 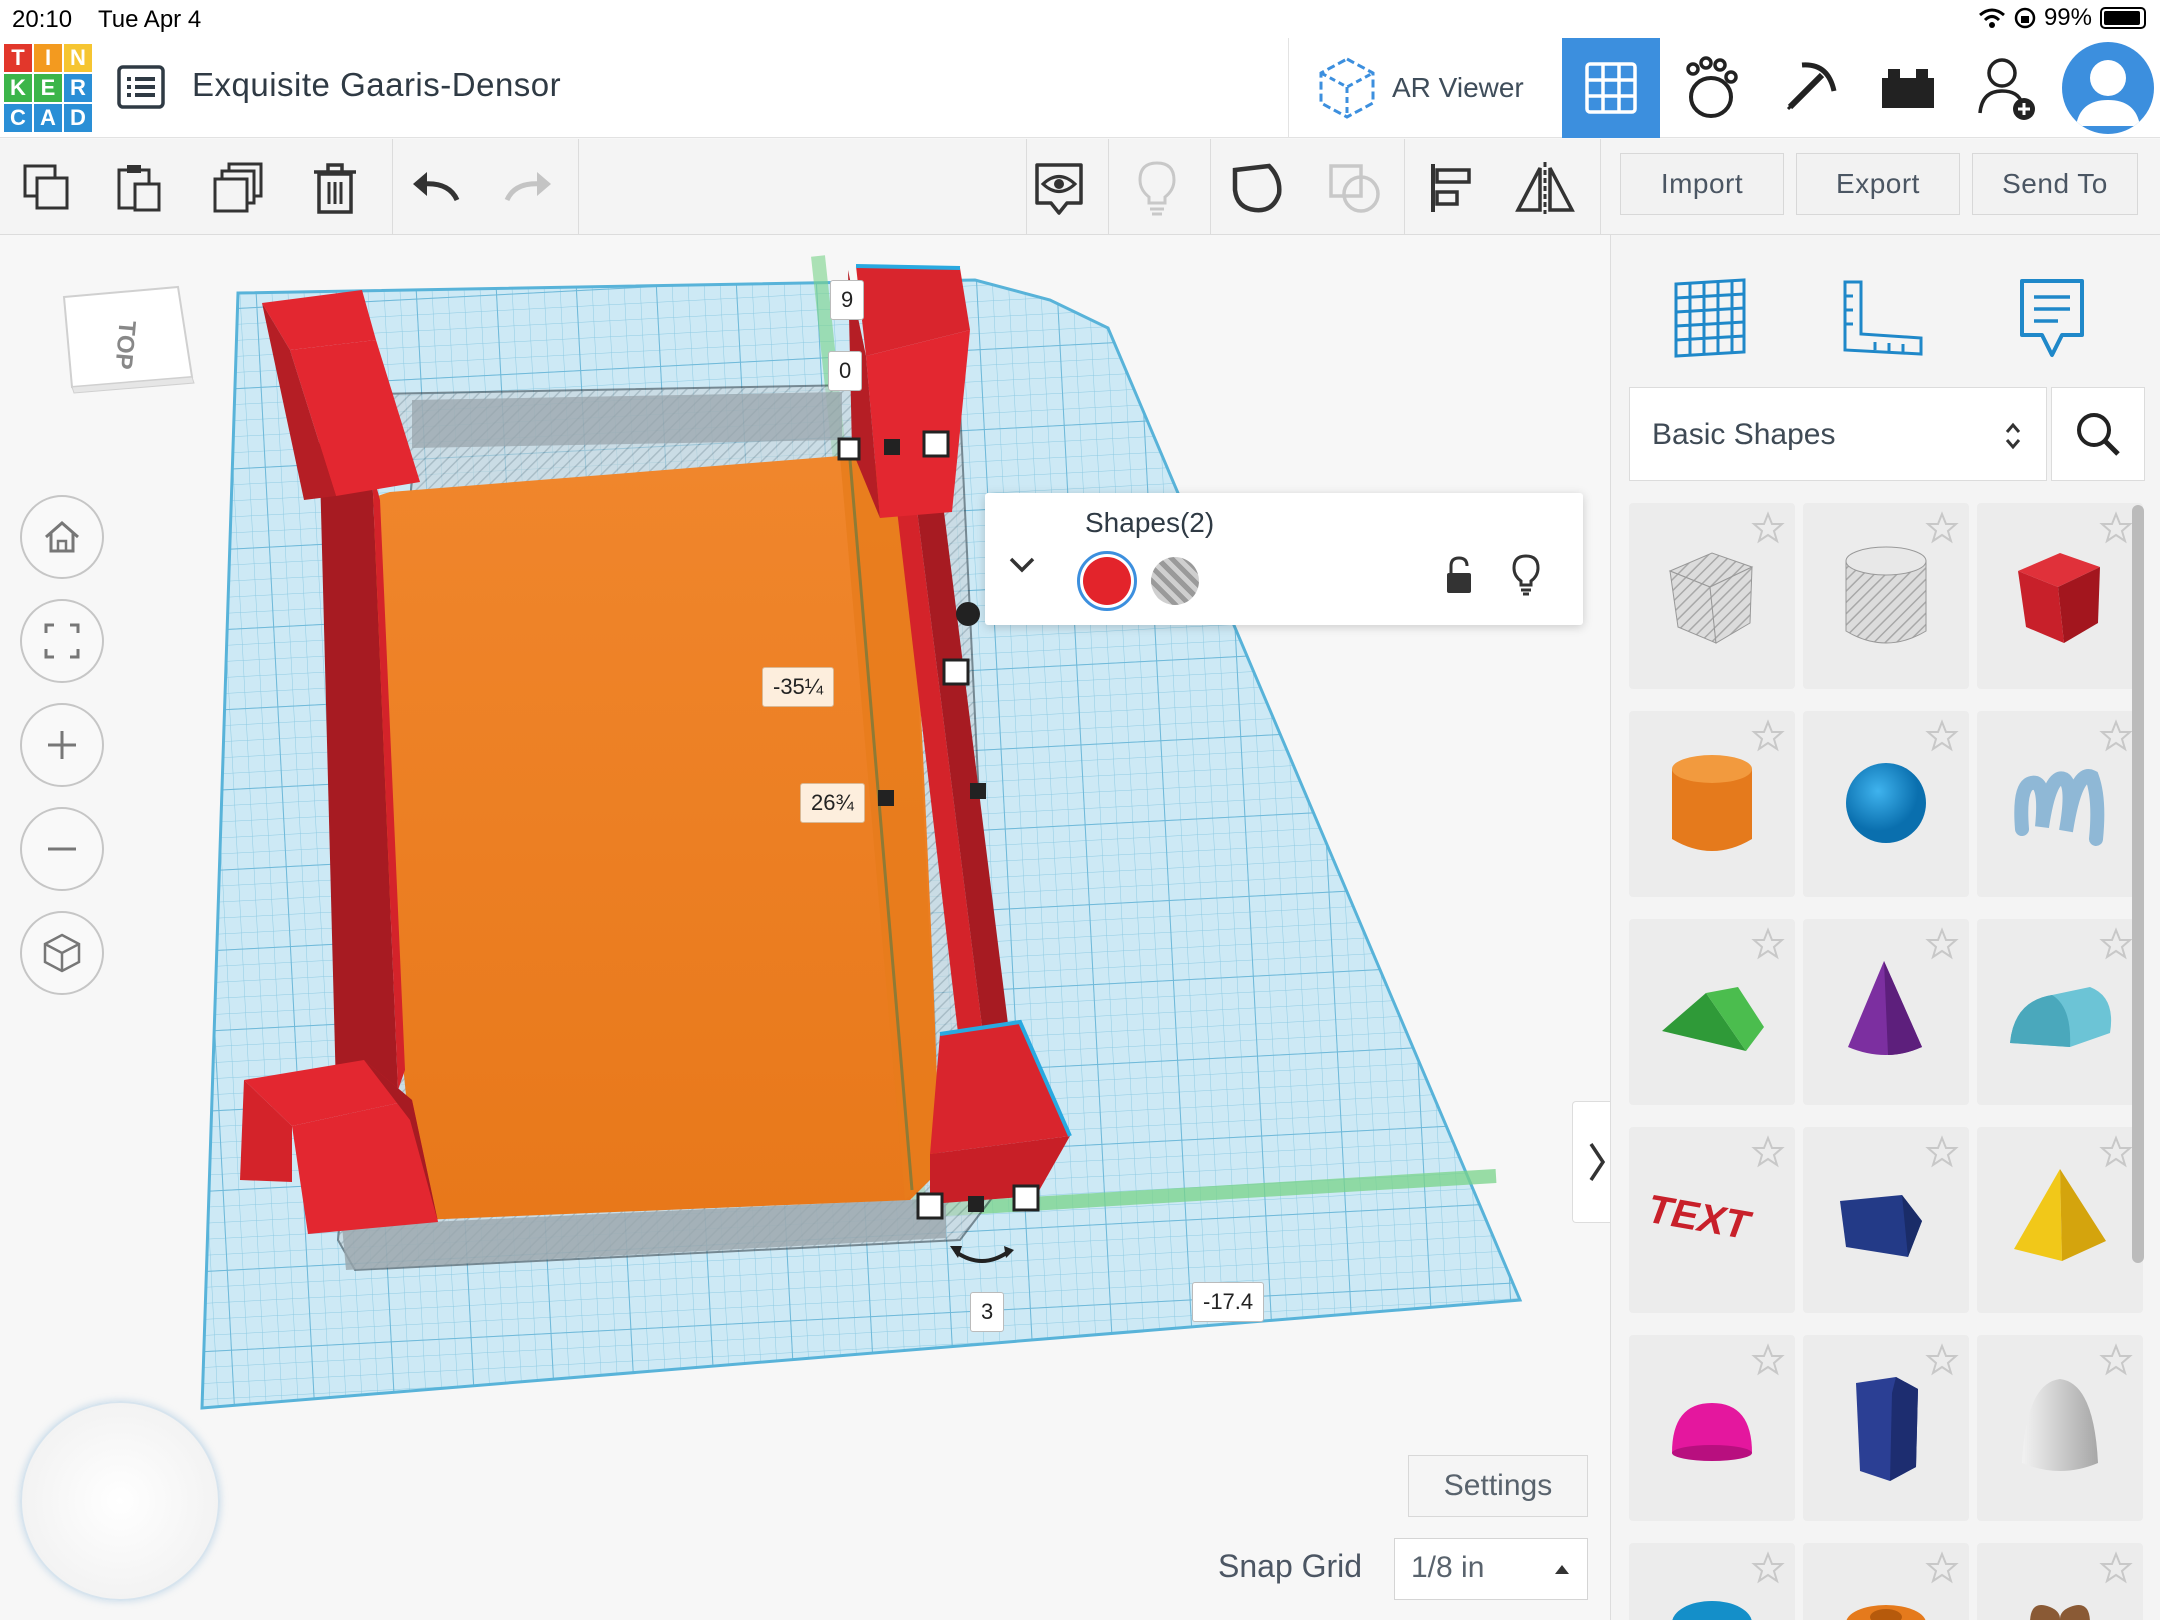 I want to click on align-button, so click(x=1451, y=188).